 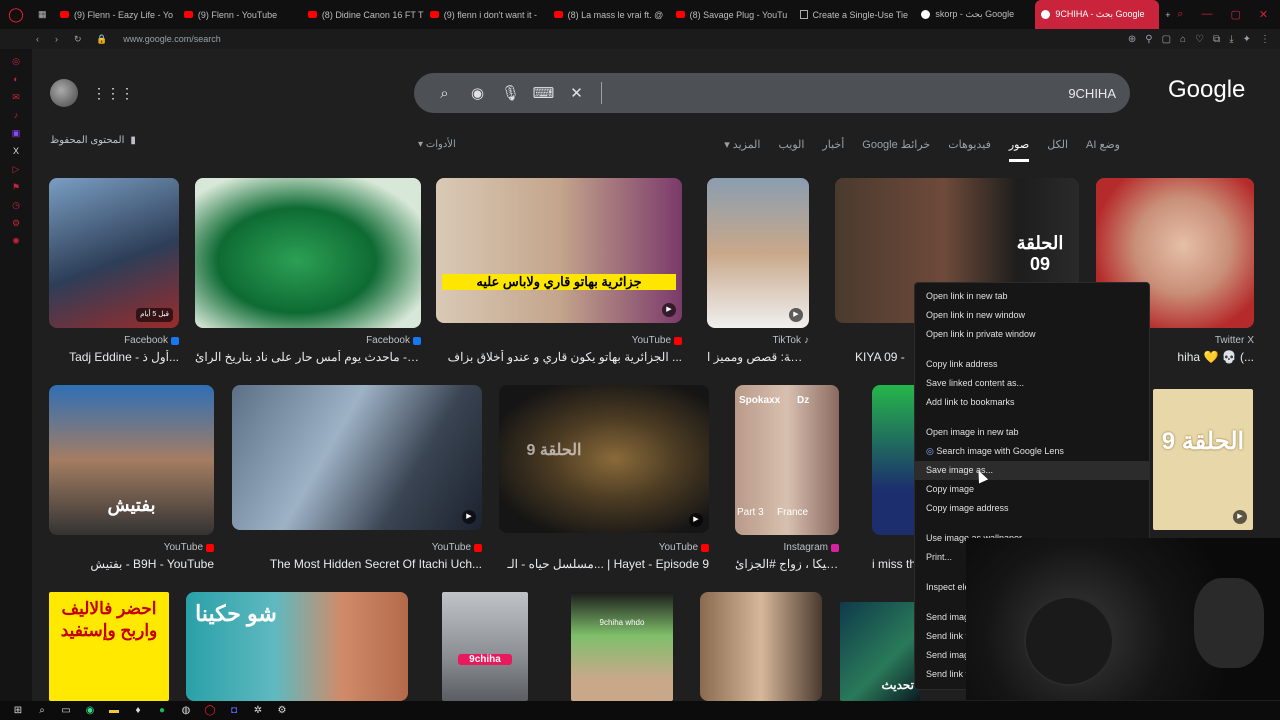 What do you see at coordinates (1265, 39) in the screenshot?
I see `menu-icon: ⋮` at bounding box center [1265, 39].